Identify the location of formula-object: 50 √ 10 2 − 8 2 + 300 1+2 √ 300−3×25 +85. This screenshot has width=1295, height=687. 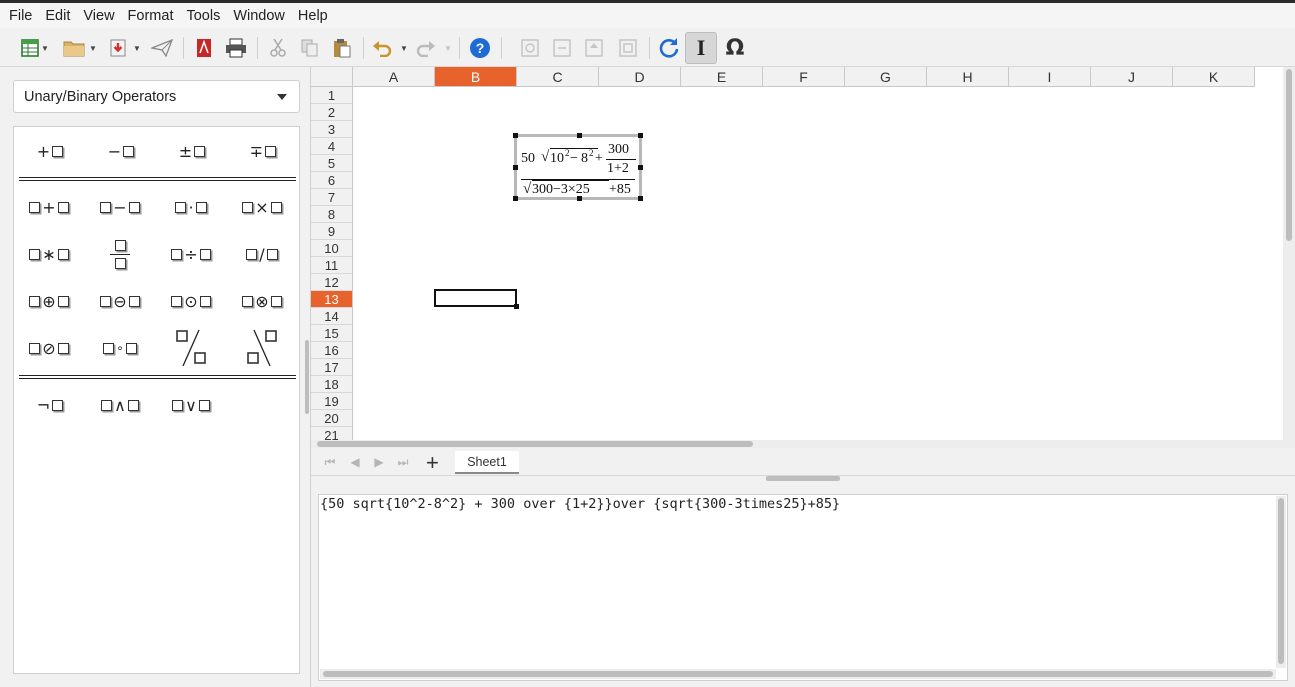
(578, 167).